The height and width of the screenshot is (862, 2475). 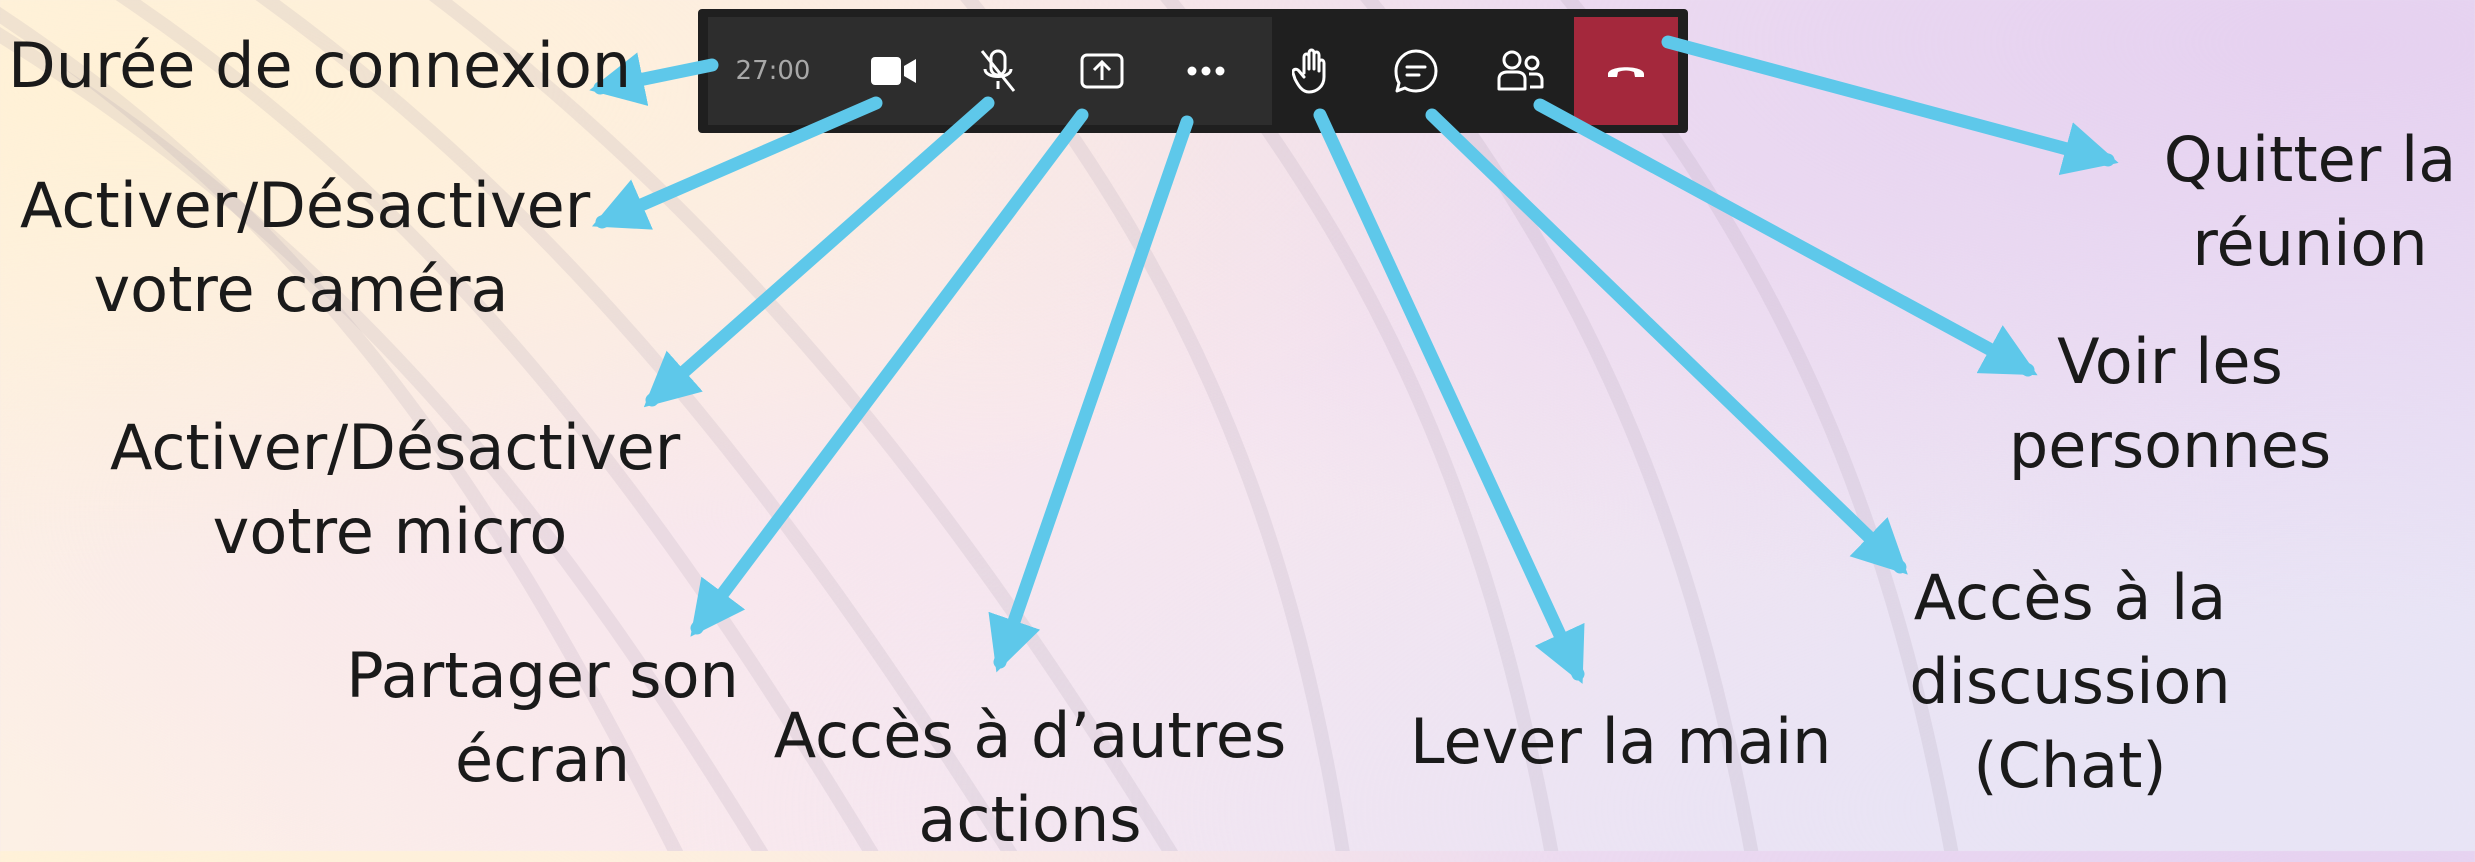 What do you see at coordinates (1449, 396) in the screenshot?
I see `arrow-raise-hand` at bounding box center [1449, 396].